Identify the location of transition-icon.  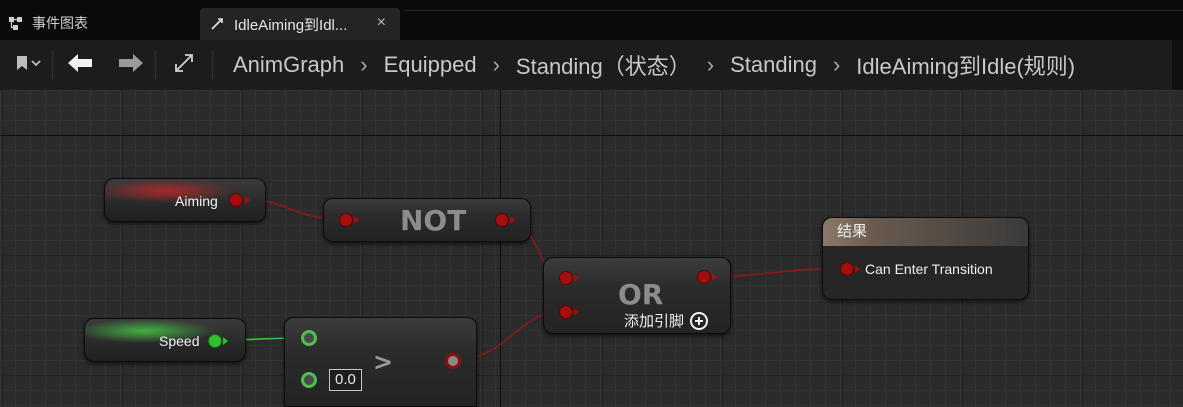
(217, 24).